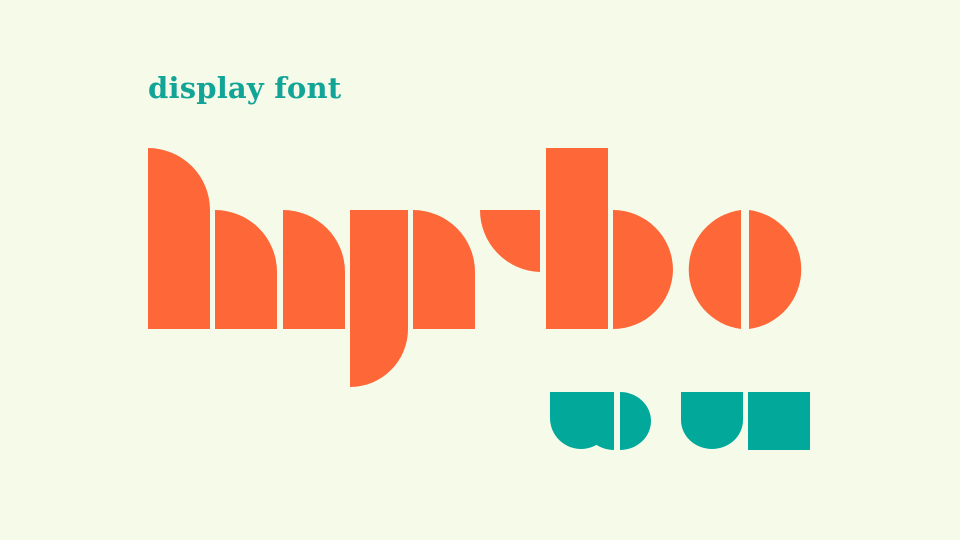 The width and height of the screenshot is (960, 540). What do you see at coordinates (714, 269) in the screenshot?
I see `o-left` at bounding box center [714, 269].